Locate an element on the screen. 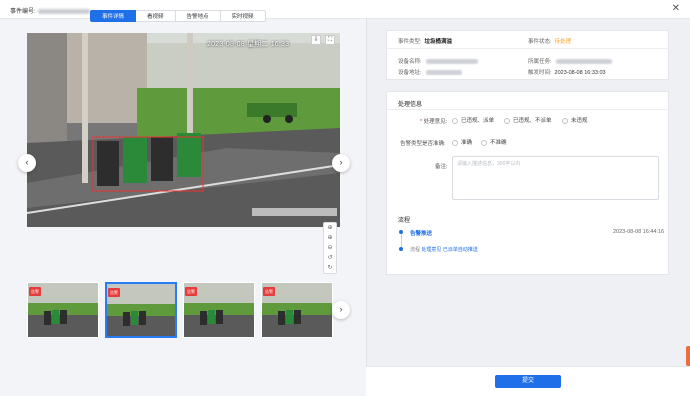 The image size is (690, 396). zoom-in-icon: ⊕ is located at coordinates (330, 228).